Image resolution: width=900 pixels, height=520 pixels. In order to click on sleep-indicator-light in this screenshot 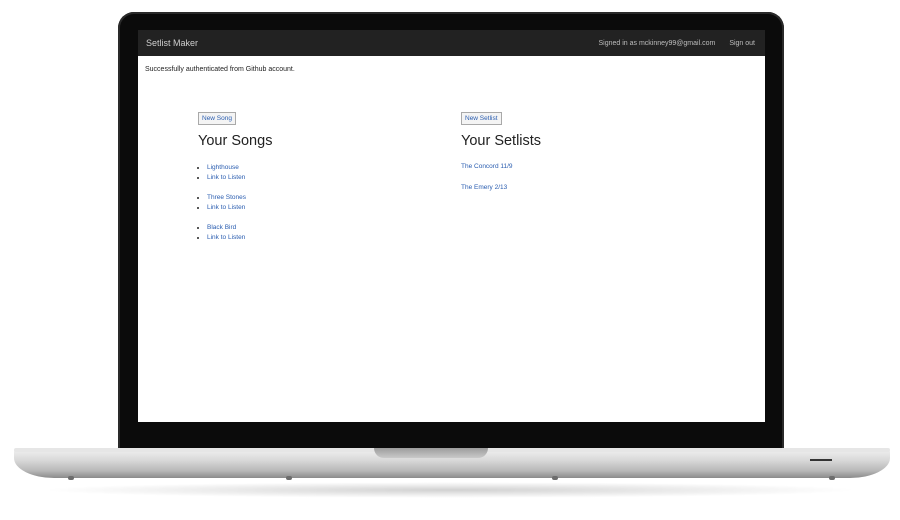, I will do `click(821, 460)`.